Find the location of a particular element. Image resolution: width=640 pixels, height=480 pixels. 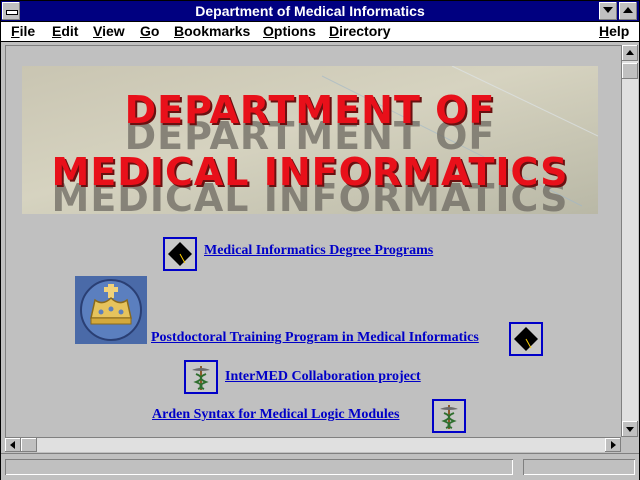

arrow-up-icon is located at coordinates (630, 52).